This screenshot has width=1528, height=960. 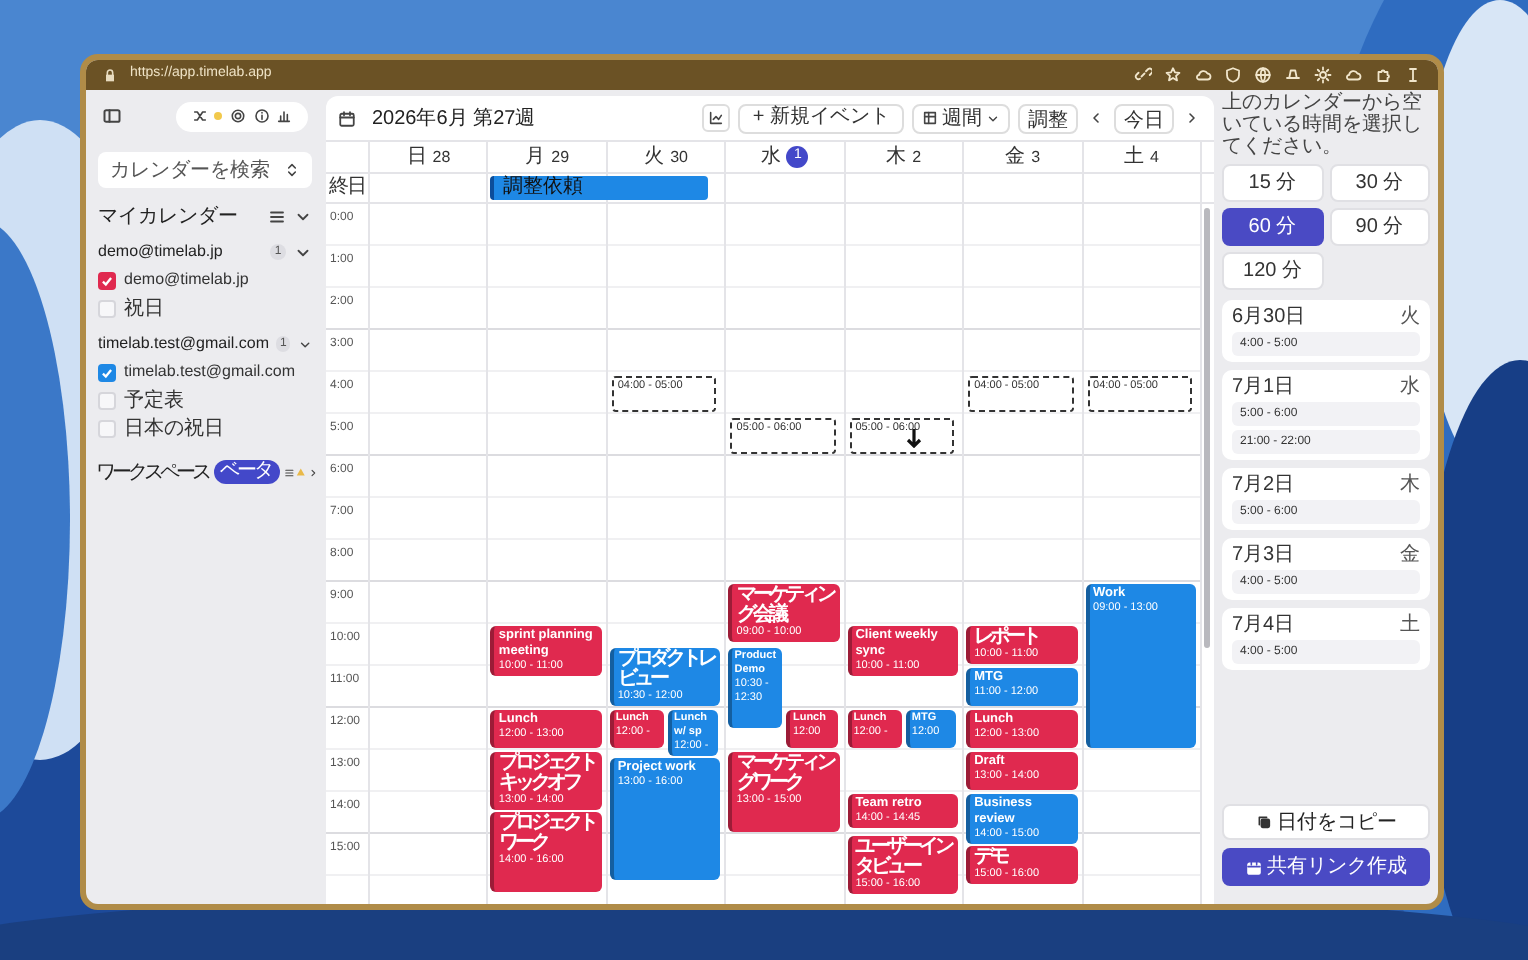 I want to click on shield-icon, so click(x=1233, y=75).